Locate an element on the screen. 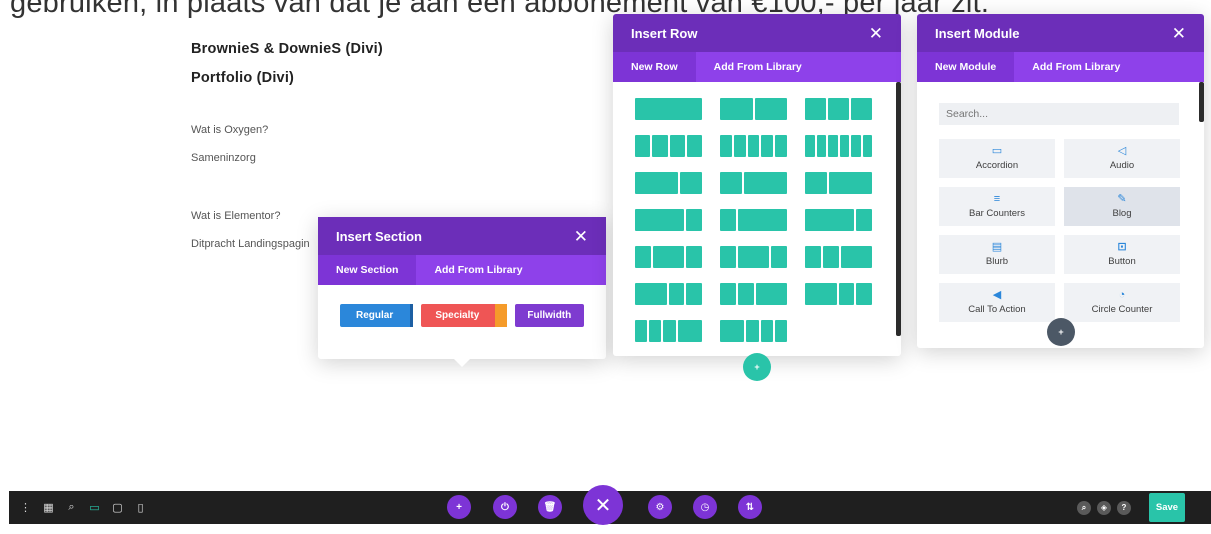  tab-new-row: New Row is located at coordinates (654, 67).